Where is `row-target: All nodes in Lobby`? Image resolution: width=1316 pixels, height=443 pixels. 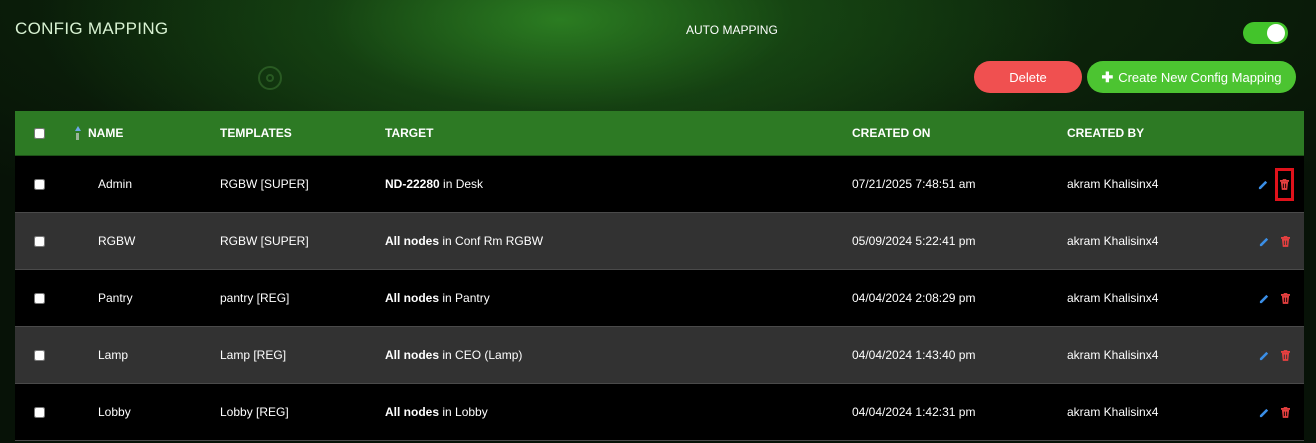 row-target: All nodes in Lobby is located at coordinates (618, 412).